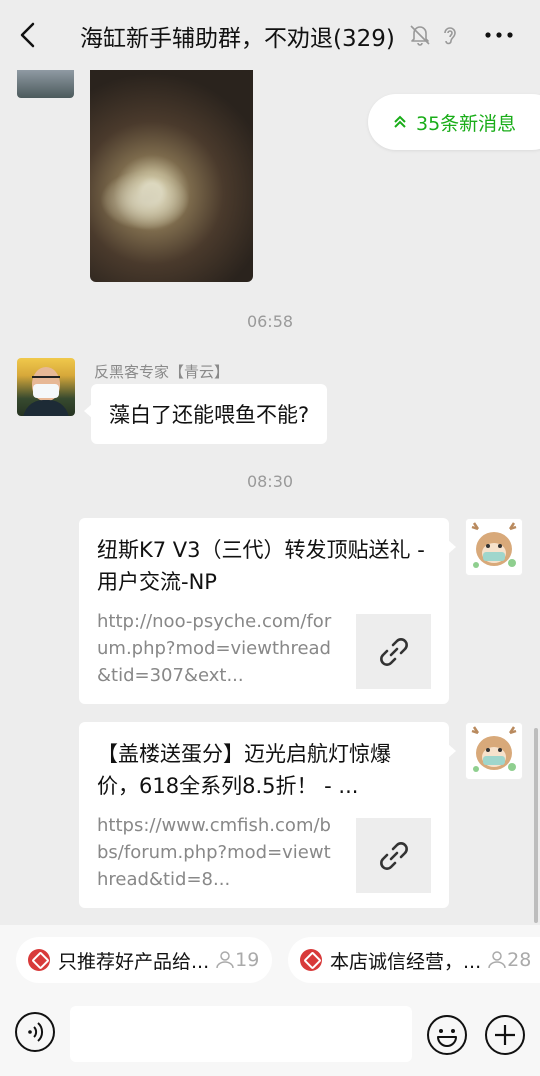 The height and width of the screenshot is (1076, 540). I want to click on shortcut-chip: 只推荐好产品给... 19, so click(144, 960).